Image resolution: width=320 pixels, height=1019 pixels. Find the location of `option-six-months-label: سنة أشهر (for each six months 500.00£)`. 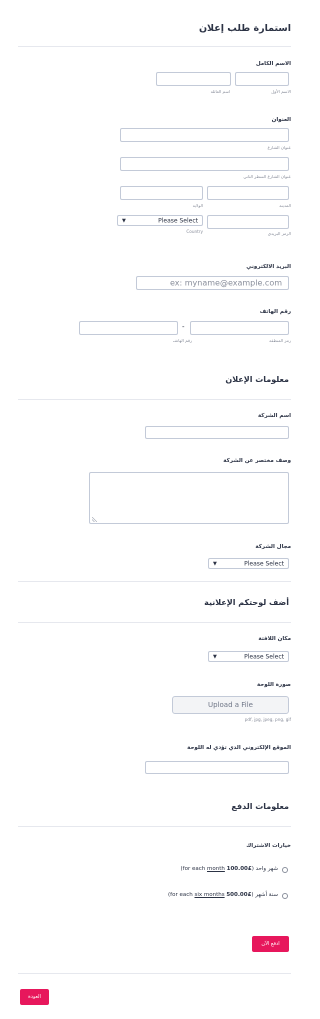

option-six-months-label: سنة أشهر (for each six months 500.00£) is located at coordinates (223, 895).